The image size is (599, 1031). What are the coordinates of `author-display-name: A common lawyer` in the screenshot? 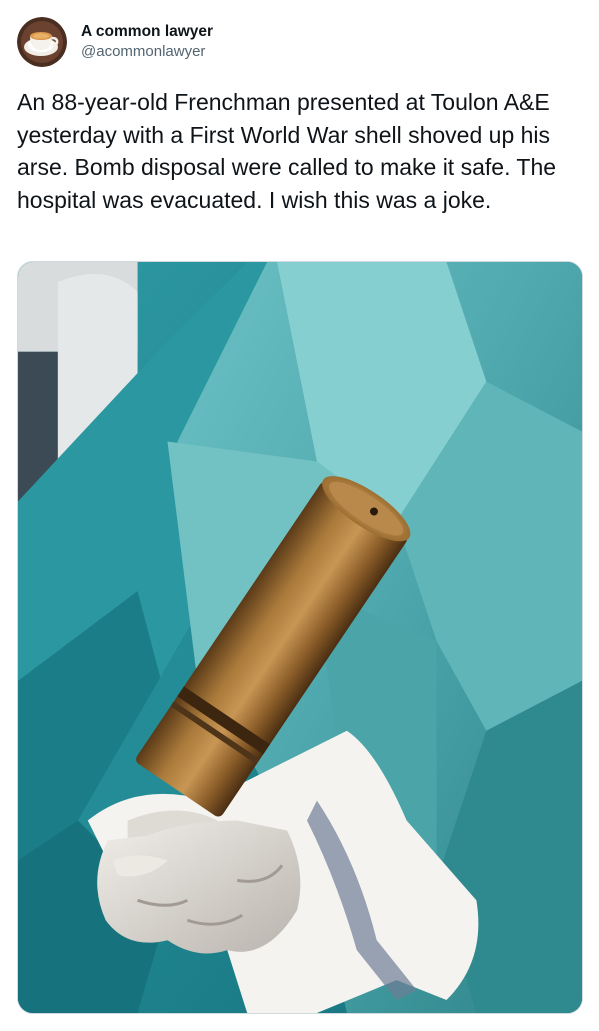 It's located at (147, 32).